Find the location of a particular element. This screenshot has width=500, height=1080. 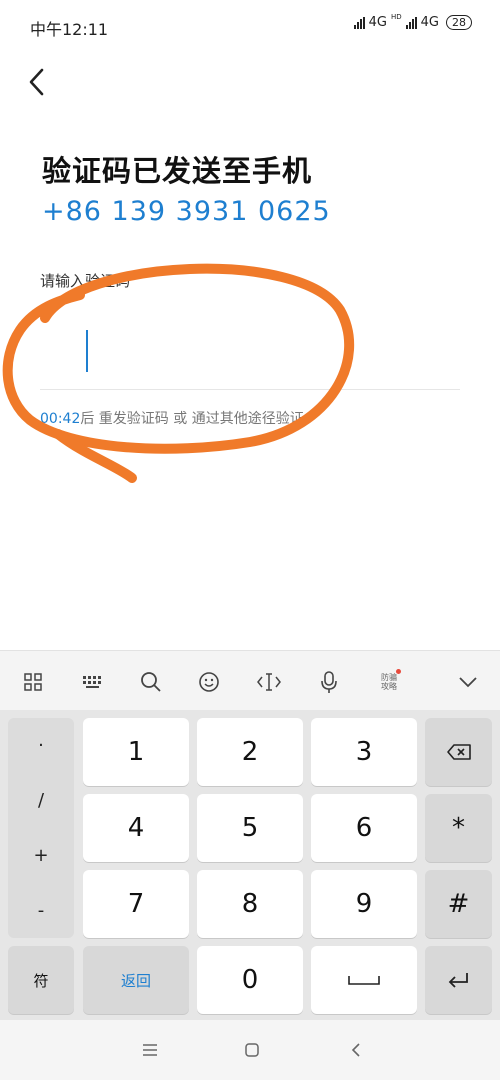

back-nav-icon is located at coordinates (356, 1050).